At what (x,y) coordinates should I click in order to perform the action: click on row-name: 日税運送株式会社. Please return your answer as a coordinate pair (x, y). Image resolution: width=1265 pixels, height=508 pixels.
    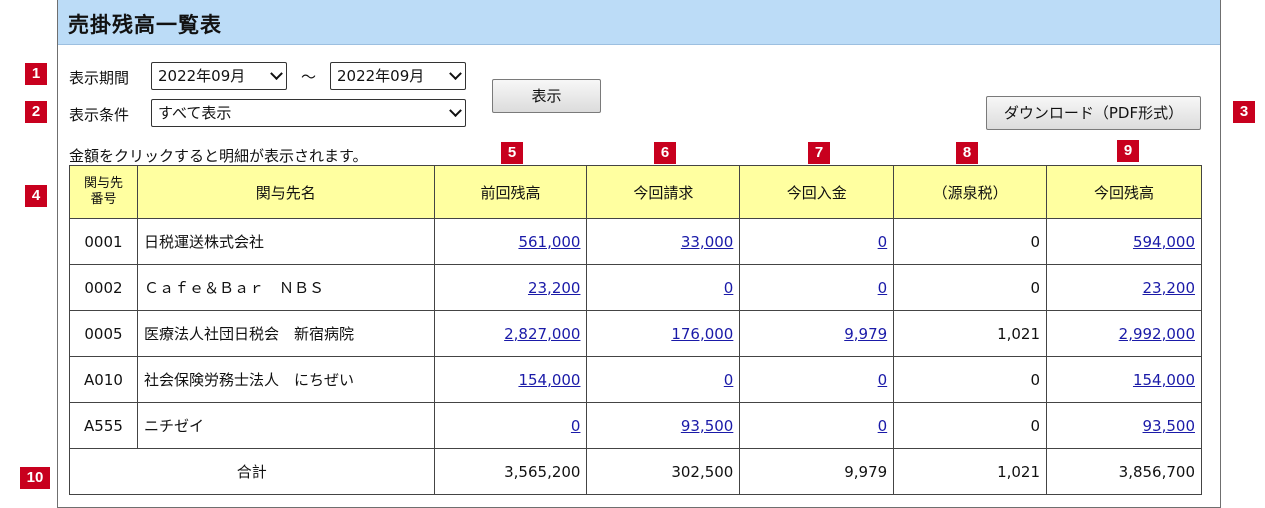
    Looking at the image, I should click on (285, 241).